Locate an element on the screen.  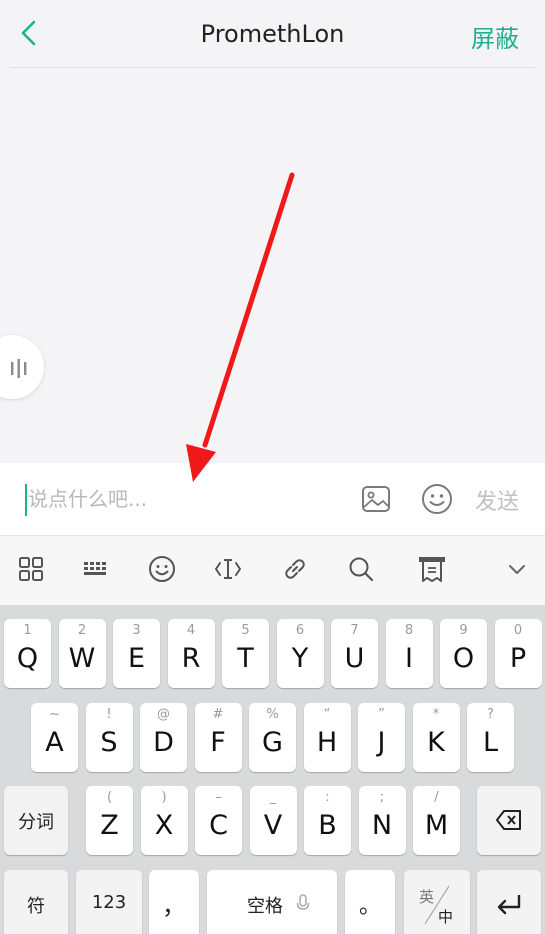
key-y: 6Y is located at coordinates (300, 653).